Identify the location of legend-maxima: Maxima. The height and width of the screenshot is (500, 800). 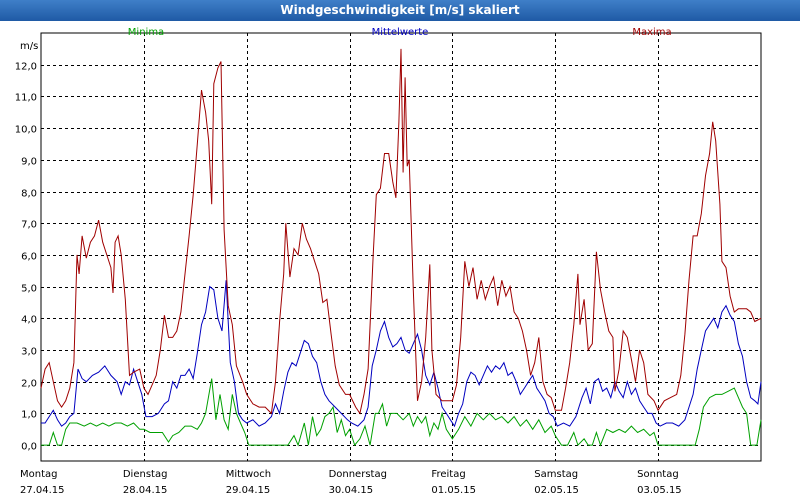
(651, 32).